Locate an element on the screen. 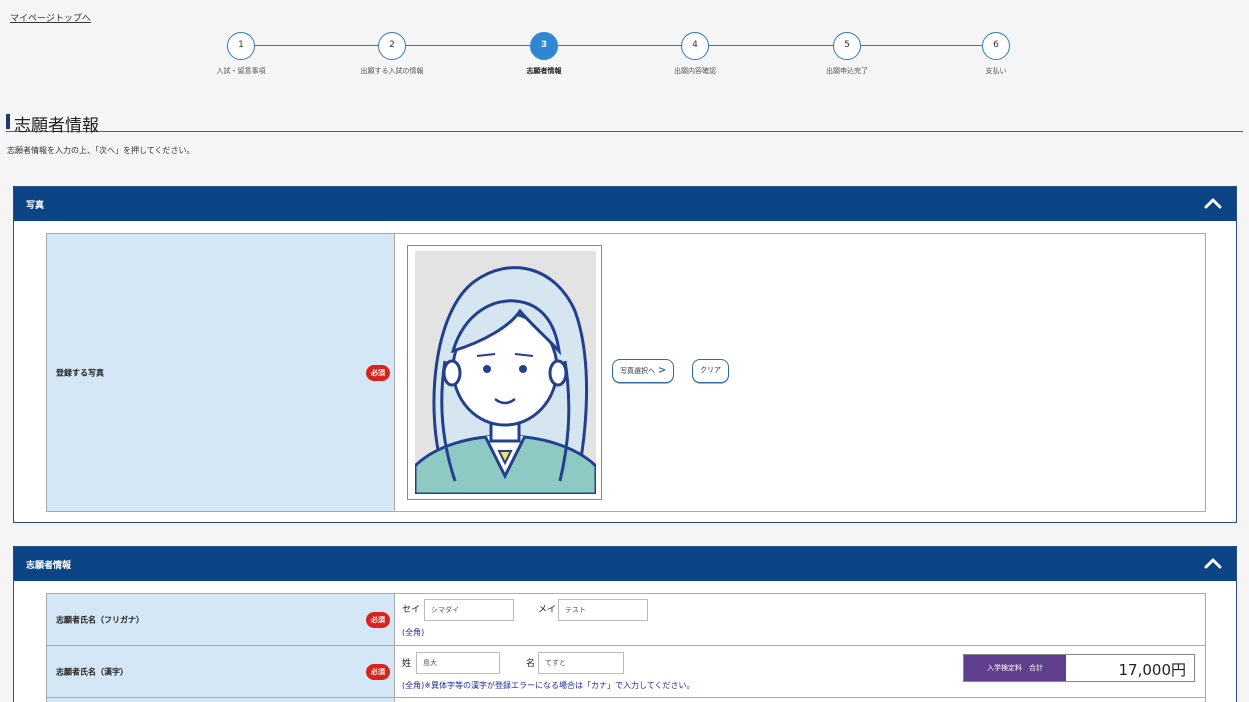 This screenshot has width=1249, height=702. exam-fee-value: 17,000円 is located at coordinates (1152, 670).